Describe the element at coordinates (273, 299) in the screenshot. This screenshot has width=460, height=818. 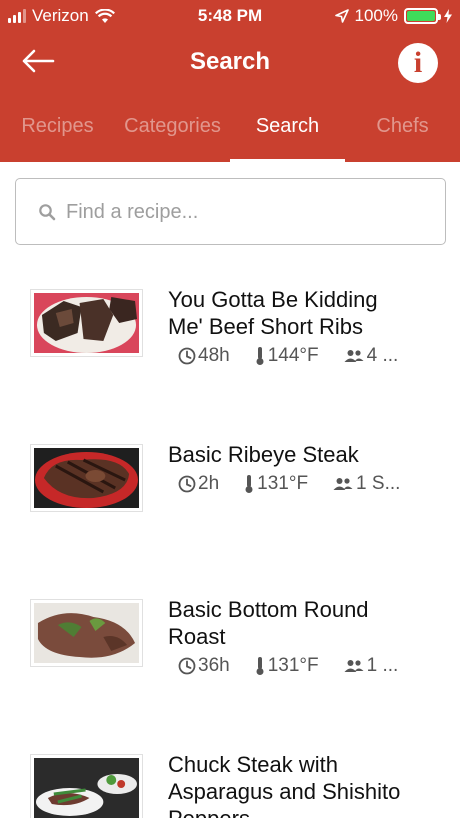
I see `recipe-title-line: You Gotta Be Kidding` at that location.